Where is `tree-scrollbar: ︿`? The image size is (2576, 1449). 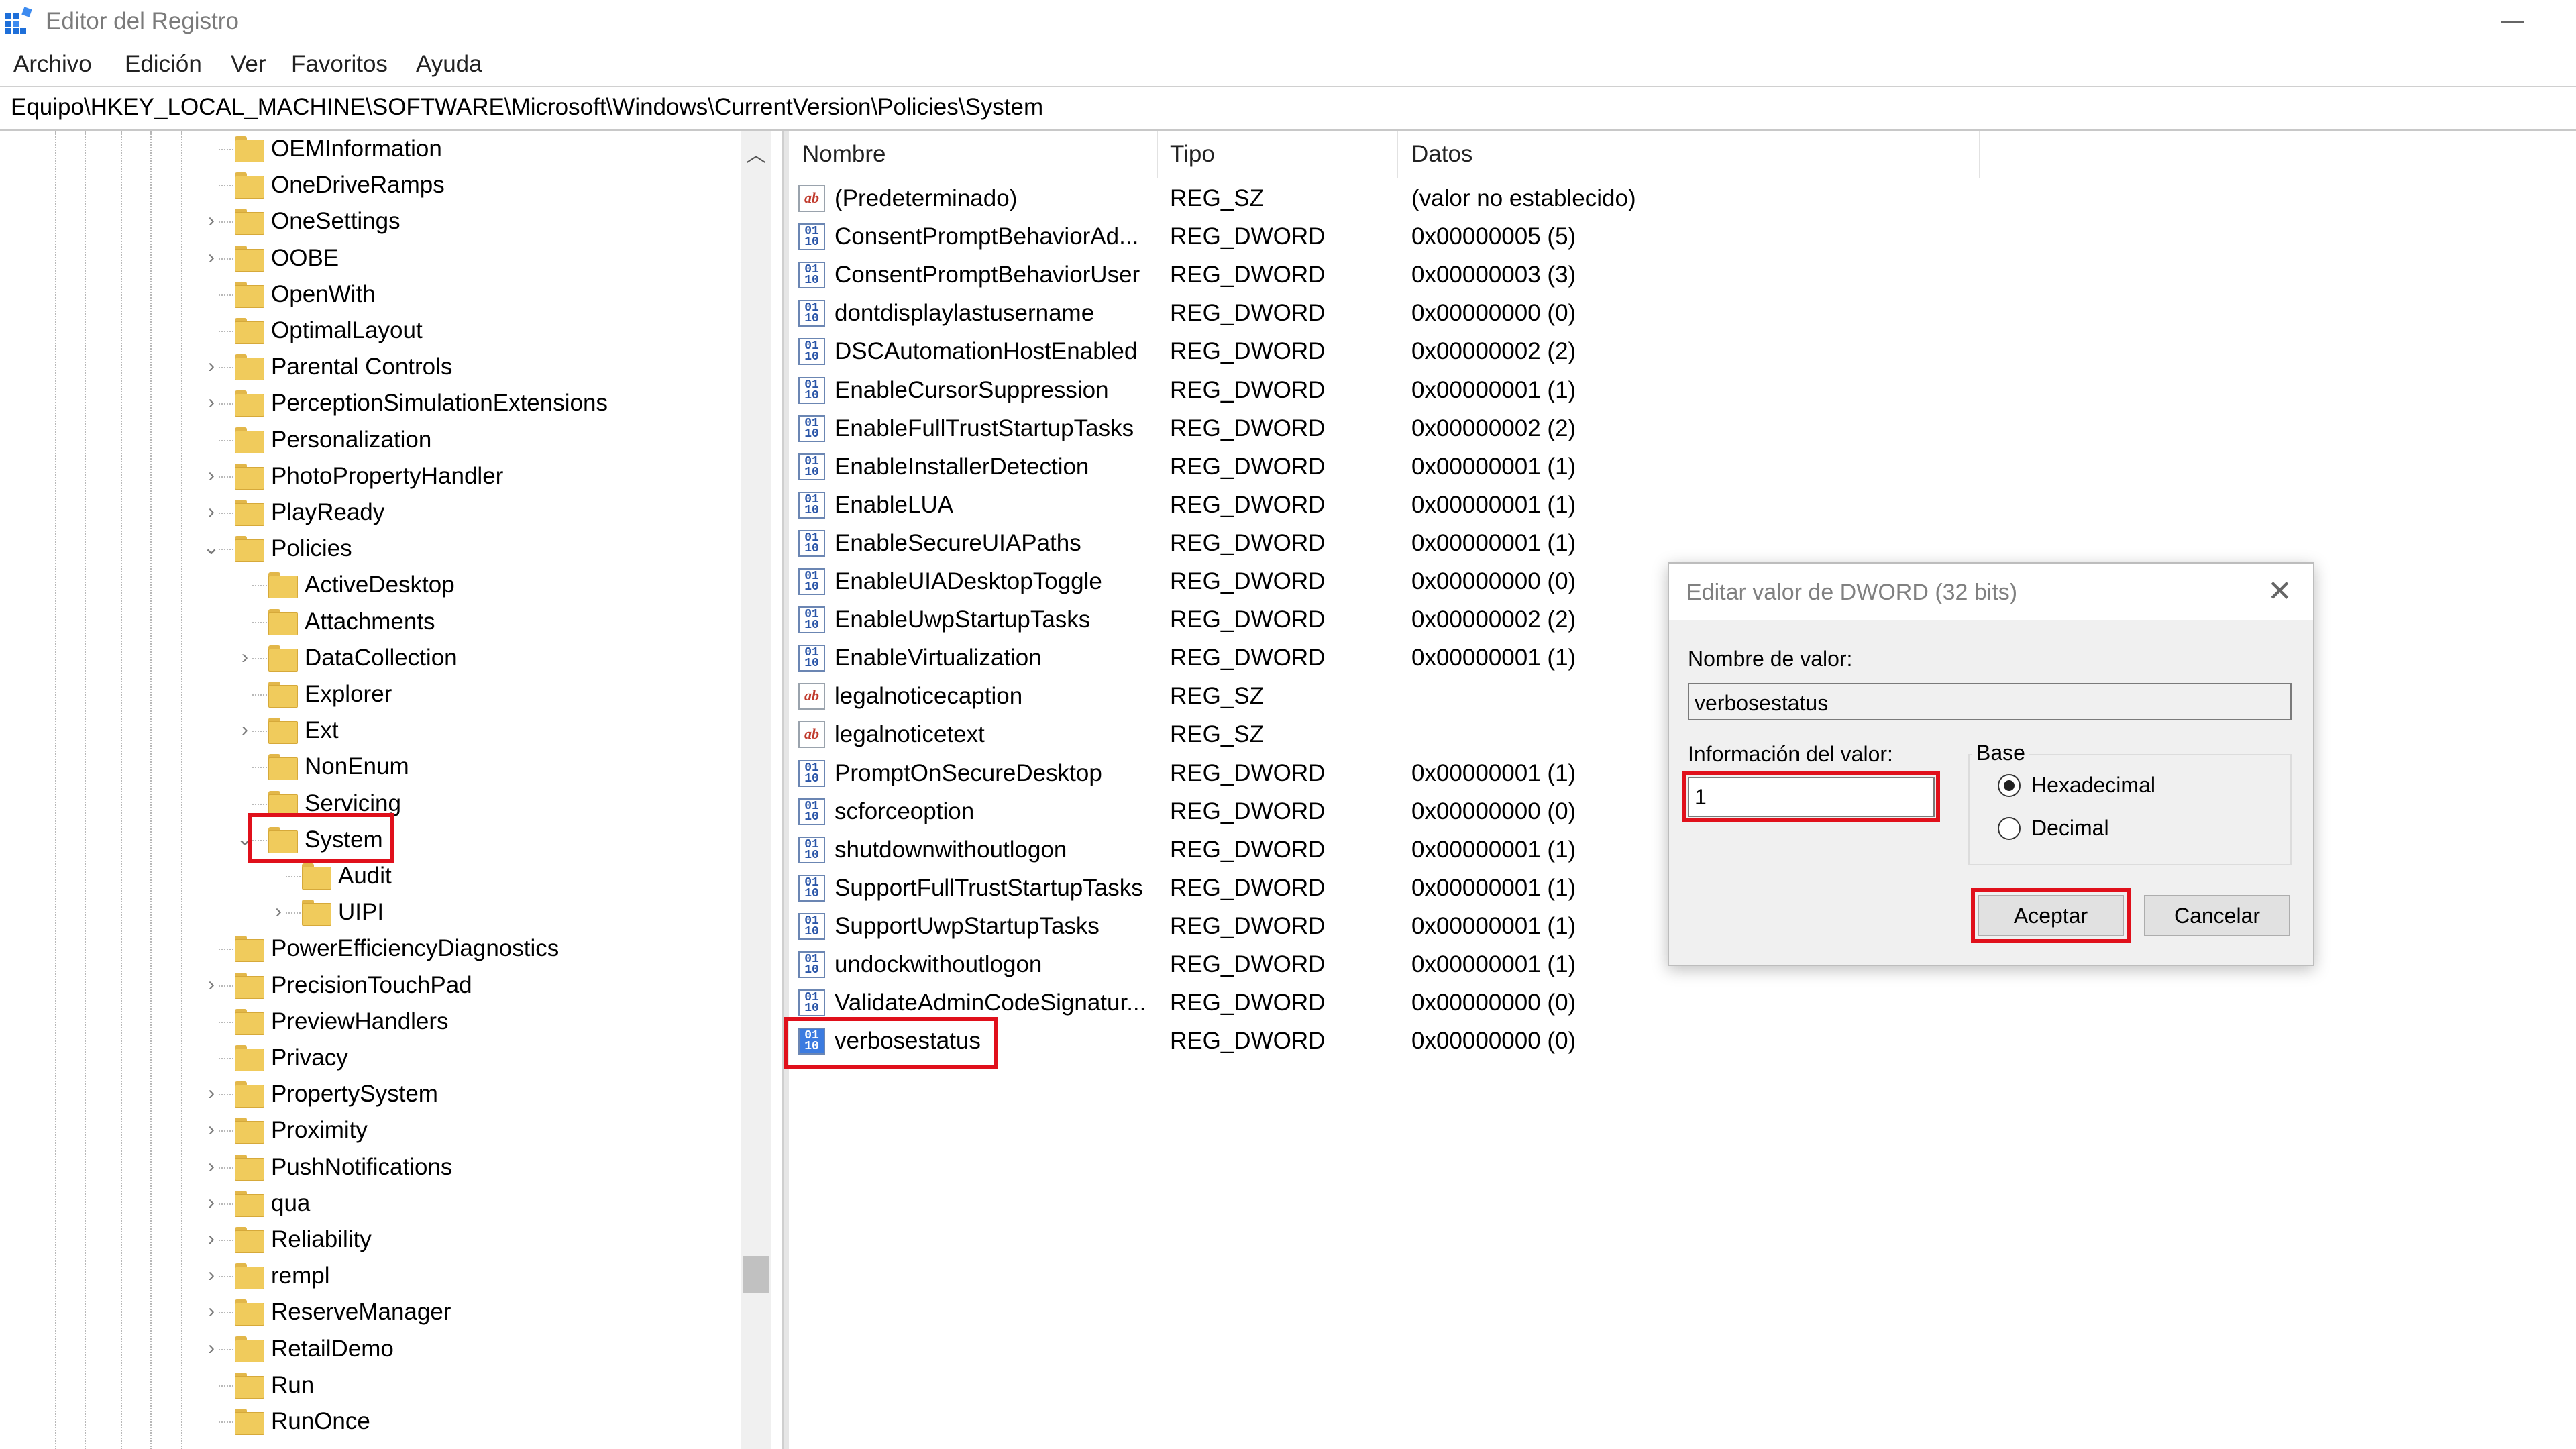 tree-scrollbar: ︿ is located at coordinates (756, 790).